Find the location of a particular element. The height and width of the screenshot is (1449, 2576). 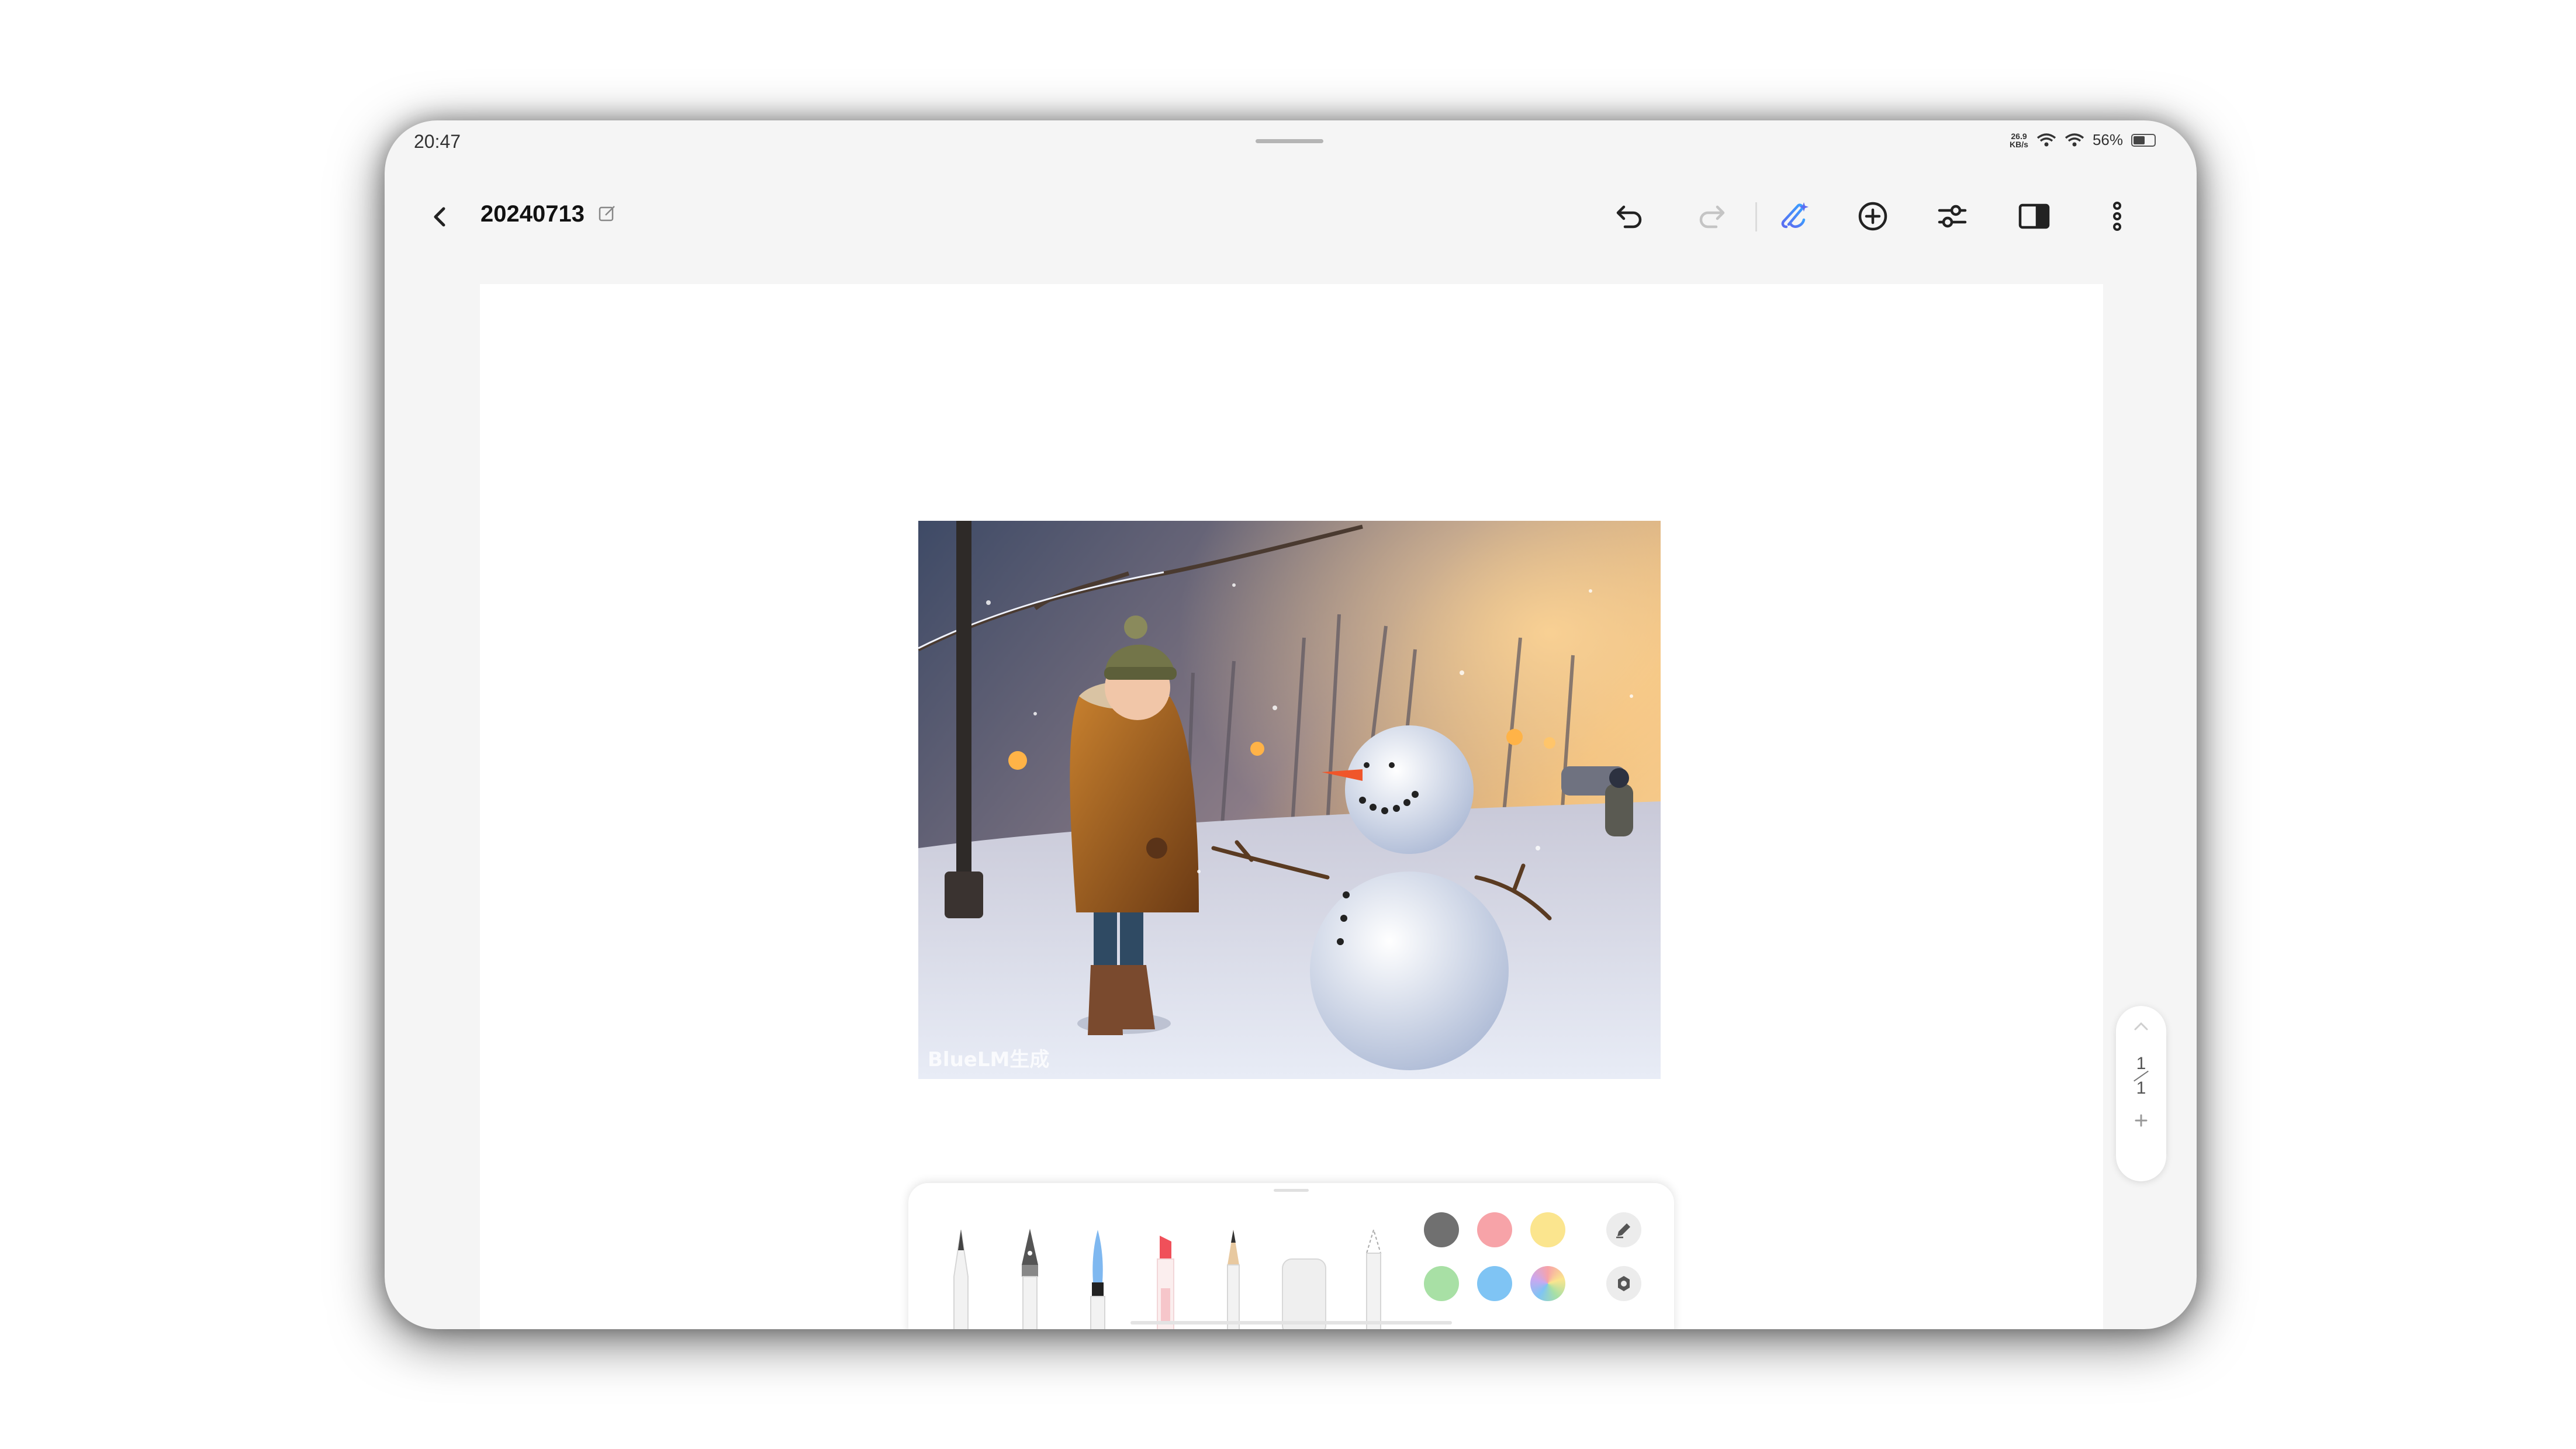

pen-tray is located at coordinates (1291, 1256).